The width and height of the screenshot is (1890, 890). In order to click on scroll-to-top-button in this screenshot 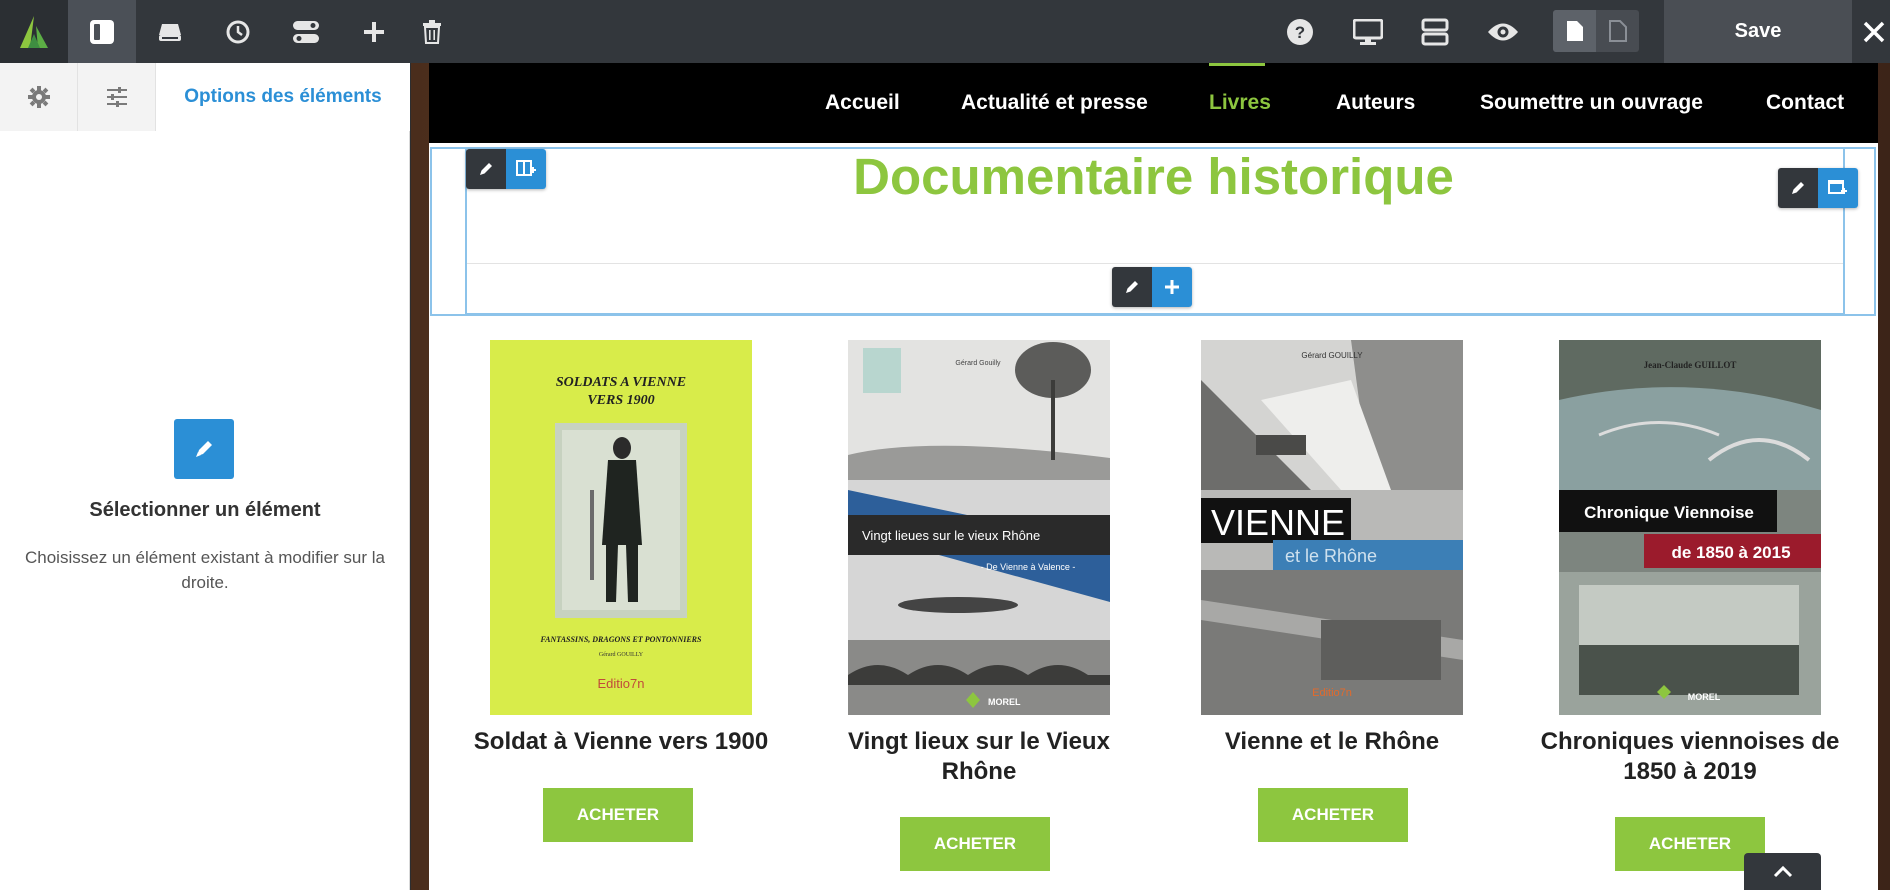, I will do `click(1782, 871)`.